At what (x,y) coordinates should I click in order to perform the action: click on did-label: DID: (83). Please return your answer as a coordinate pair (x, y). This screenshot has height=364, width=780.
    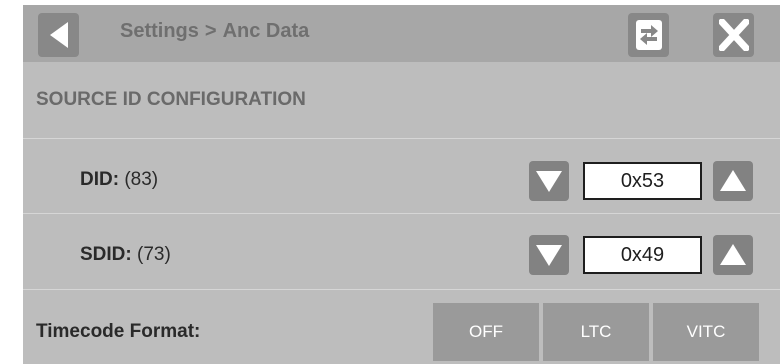
    Looking at the image, I should click on (119, 180).